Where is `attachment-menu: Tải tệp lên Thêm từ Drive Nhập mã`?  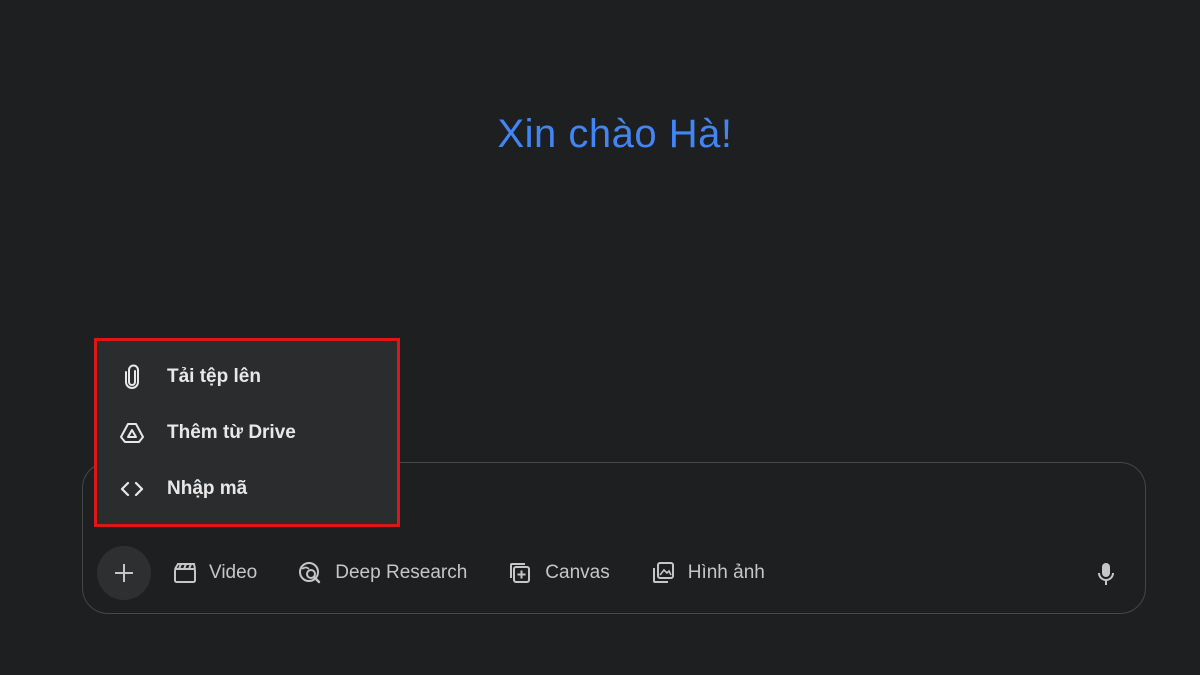 attachment-menu: Tải tệp lên Thêm từ Drive Nhập mã is located at coordinates (247, 432).